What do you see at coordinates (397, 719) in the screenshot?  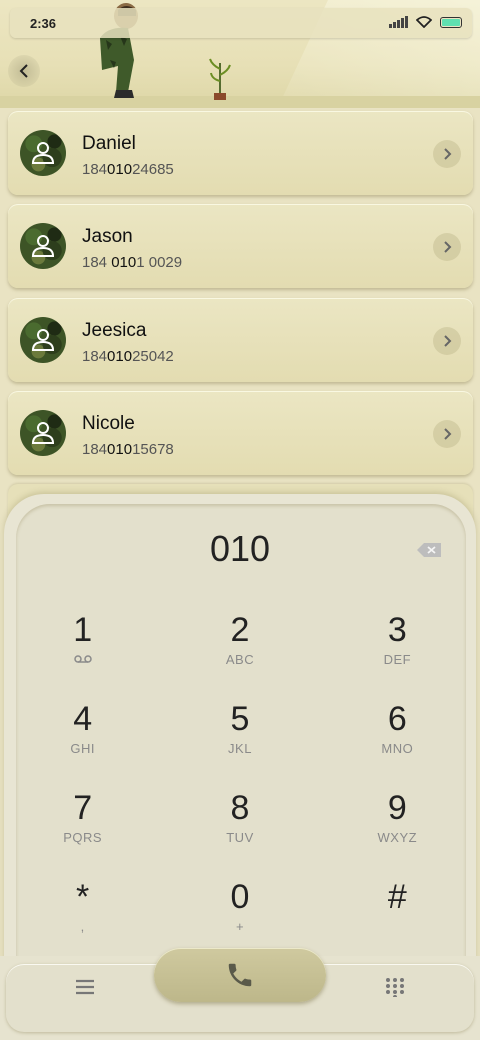 I see `dial-key-digit: 6` at bounding box center [397, 719].